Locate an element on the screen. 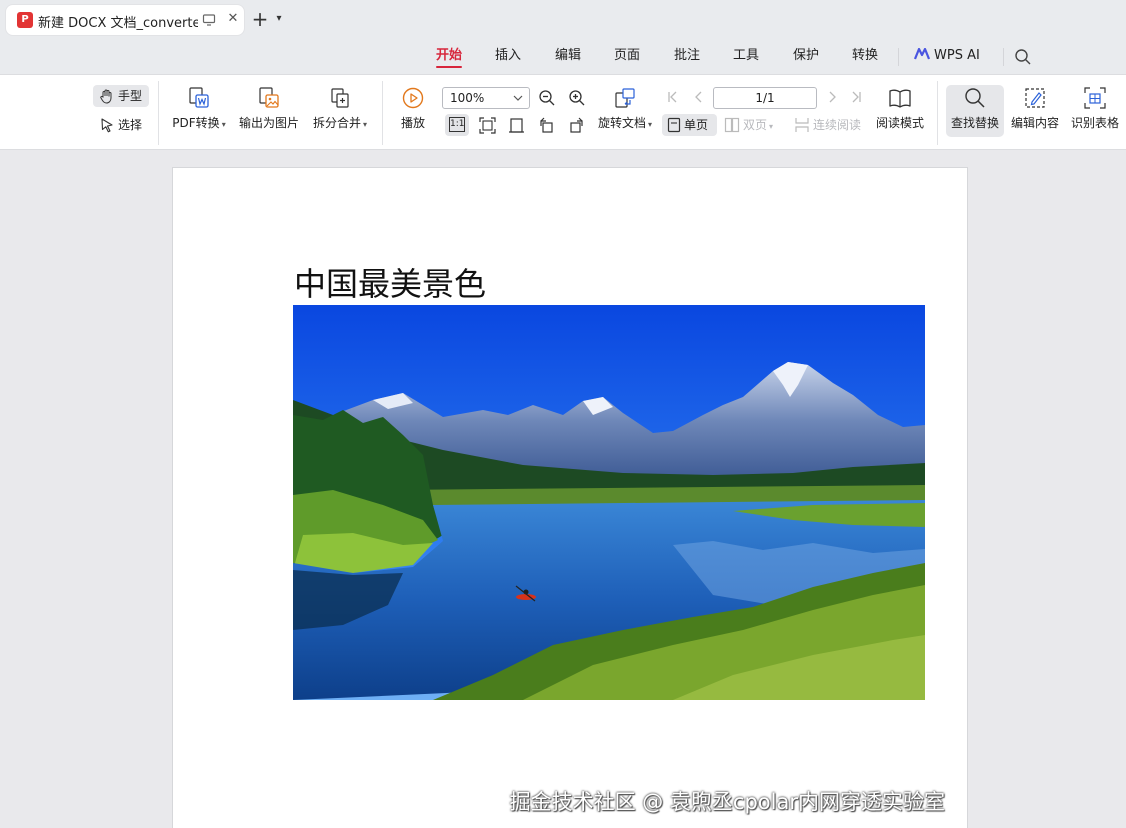  wps-pdf-logo-icon: P is located at coordinates (25, 20).